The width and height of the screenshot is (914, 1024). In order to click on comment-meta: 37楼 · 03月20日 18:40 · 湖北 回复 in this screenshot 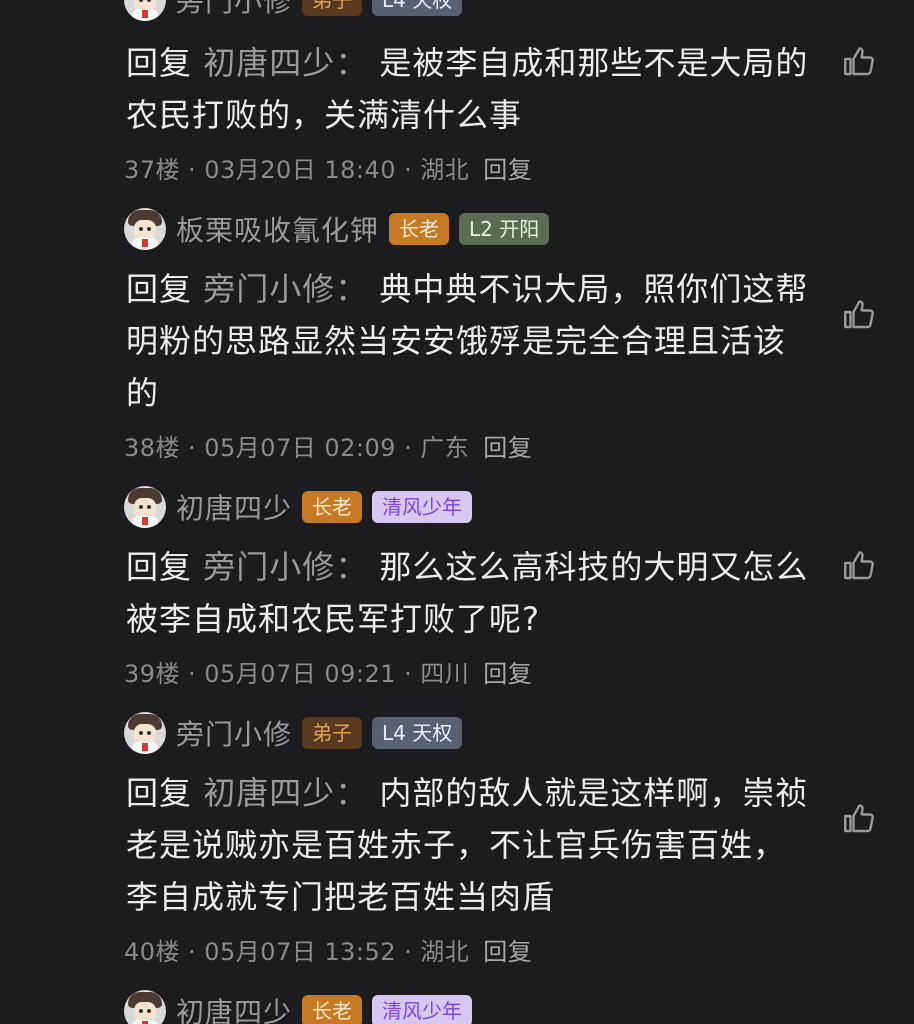, I will do `click(328, 167)`.